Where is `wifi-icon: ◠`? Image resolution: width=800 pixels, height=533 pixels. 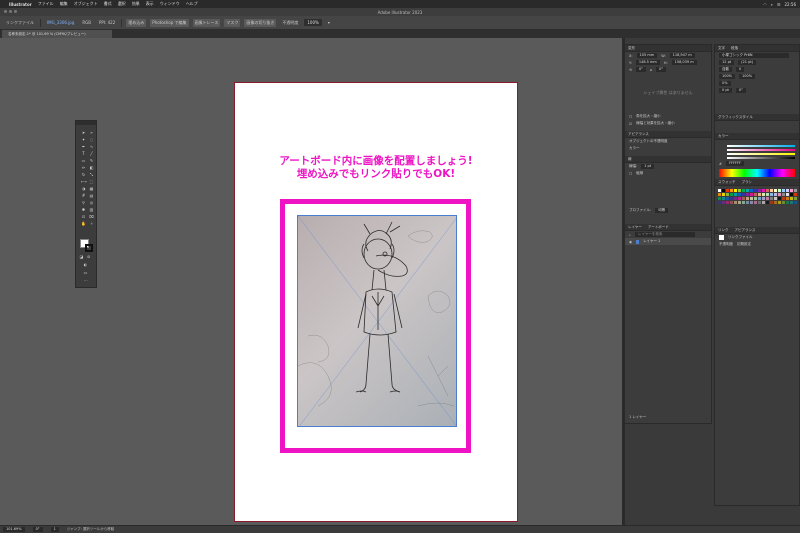
wifi-icon: ◠ is located at coordinates (765, 4).